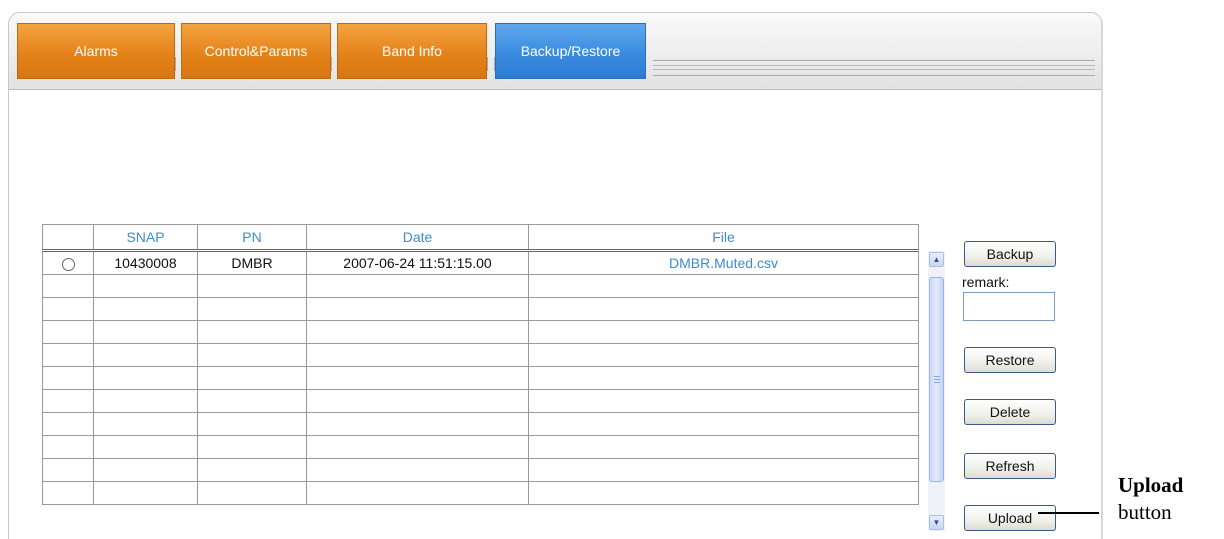  Describe the element at coordinates (252, 238) in the screenshot. I see `pn-column-header: PN` at that location.